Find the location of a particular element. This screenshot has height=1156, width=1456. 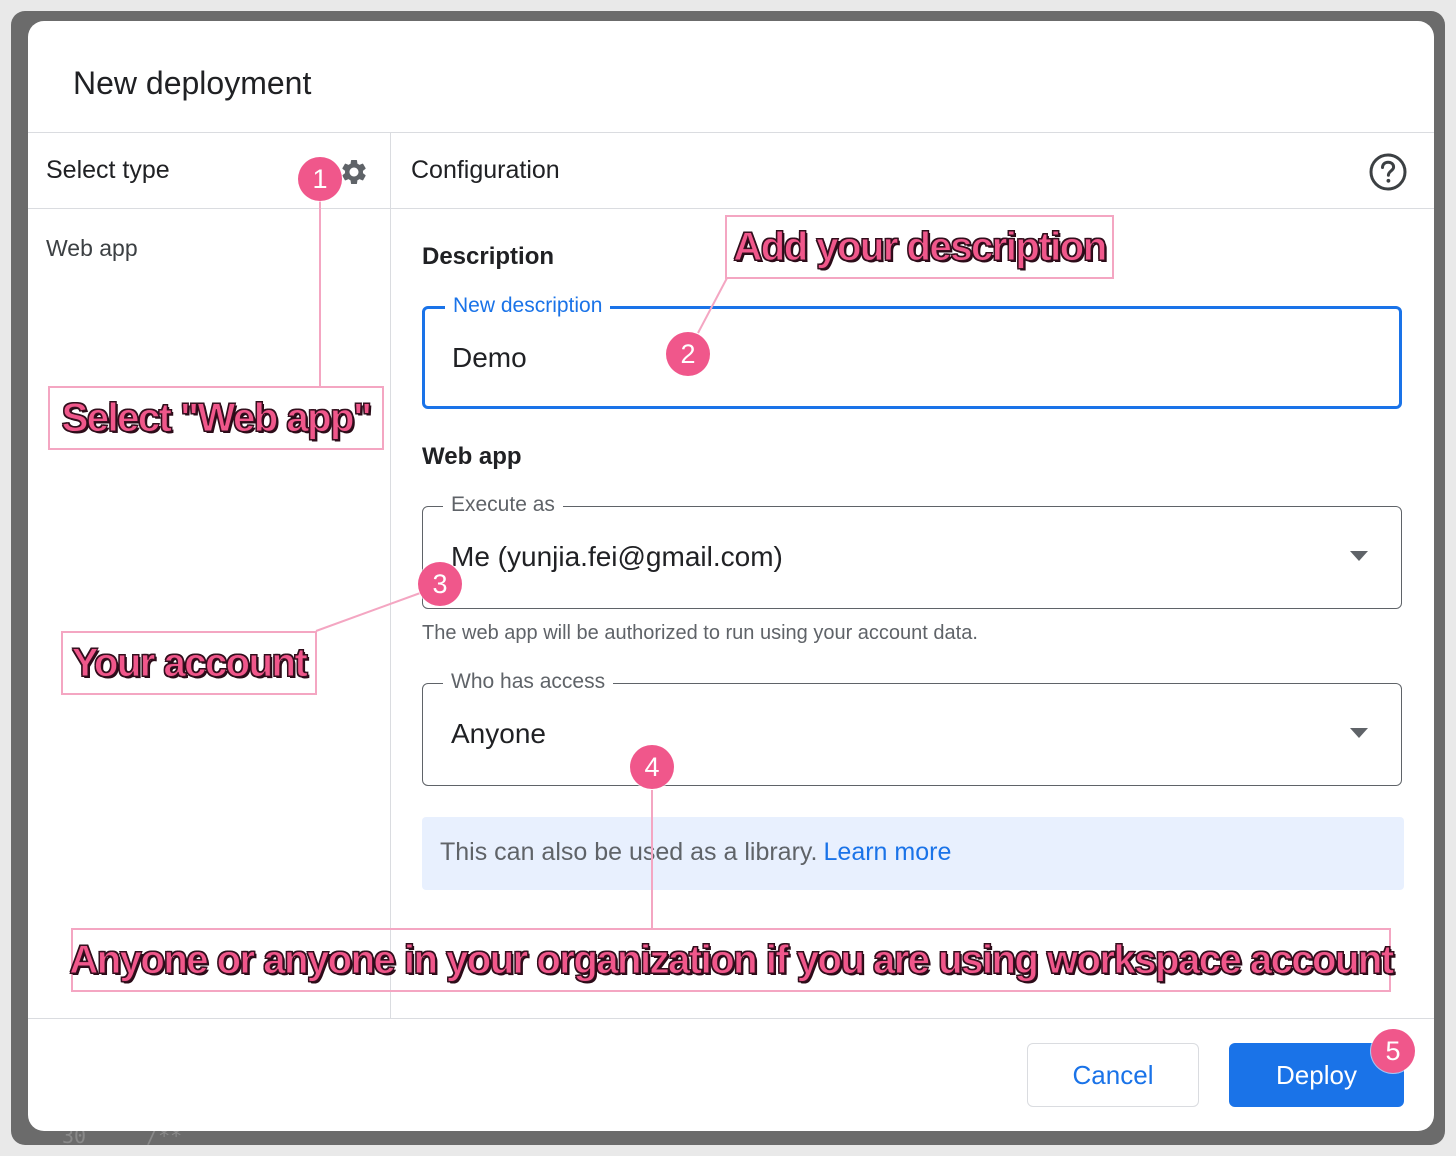

callout-add-description: Add your description is located at coordinates (919, 247).